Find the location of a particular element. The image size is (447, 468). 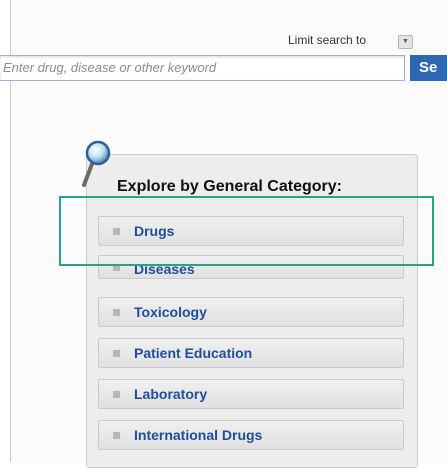

search-button: Se is located at coordinates (428, 68).